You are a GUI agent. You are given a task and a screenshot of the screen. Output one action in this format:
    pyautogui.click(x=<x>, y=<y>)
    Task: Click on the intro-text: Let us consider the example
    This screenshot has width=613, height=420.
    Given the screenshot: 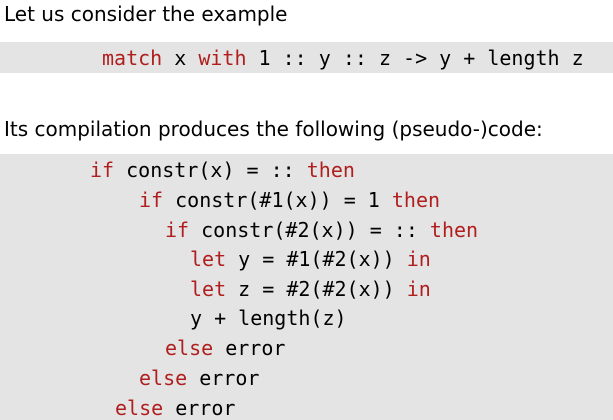 What is the action you would take?
    pyautogui.click(x=146, y=14)
    